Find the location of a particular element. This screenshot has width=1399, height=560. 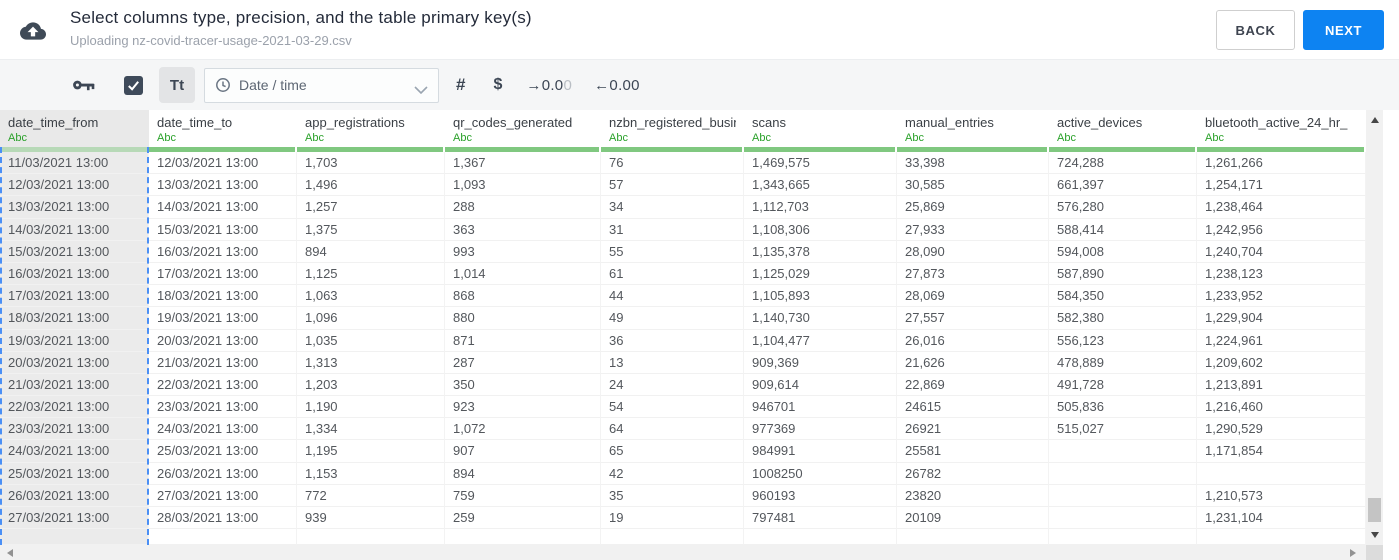

table-cell: 946701 is located at coordinates (820, 407).